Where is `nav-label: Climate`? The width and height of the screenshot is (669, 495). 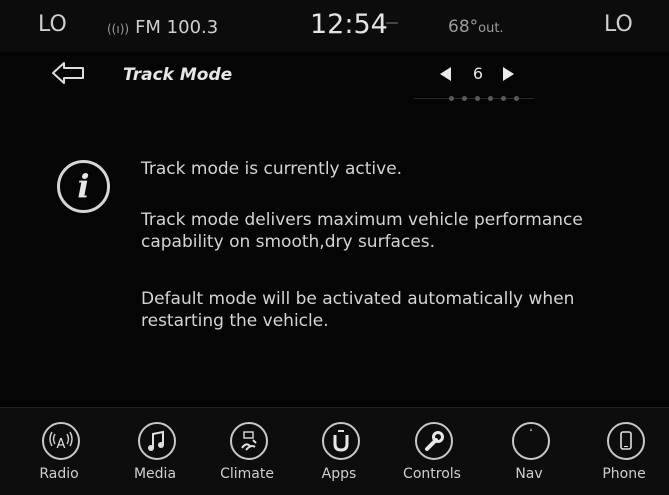 nav-label: Climate is located at coordinates (247, 474).